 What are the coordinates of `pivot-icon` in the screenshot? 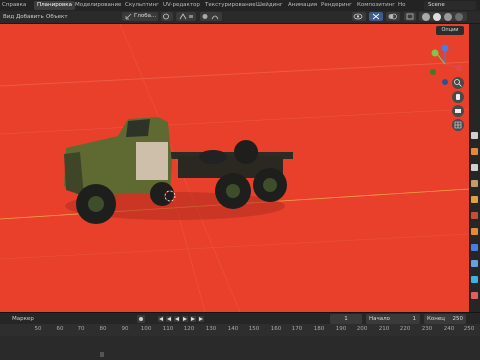 It's located at (166, 16).